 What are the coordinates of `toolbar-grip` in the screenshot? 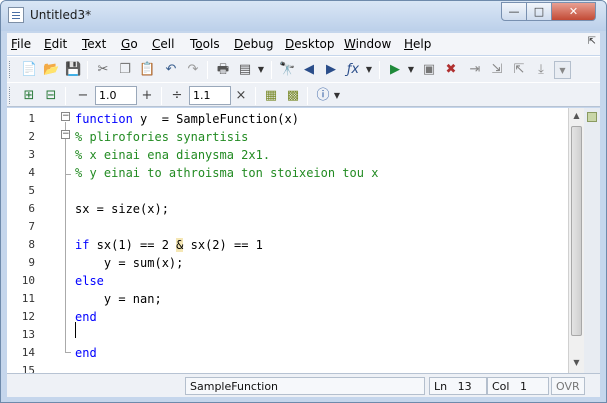 It's located at (10, 69).